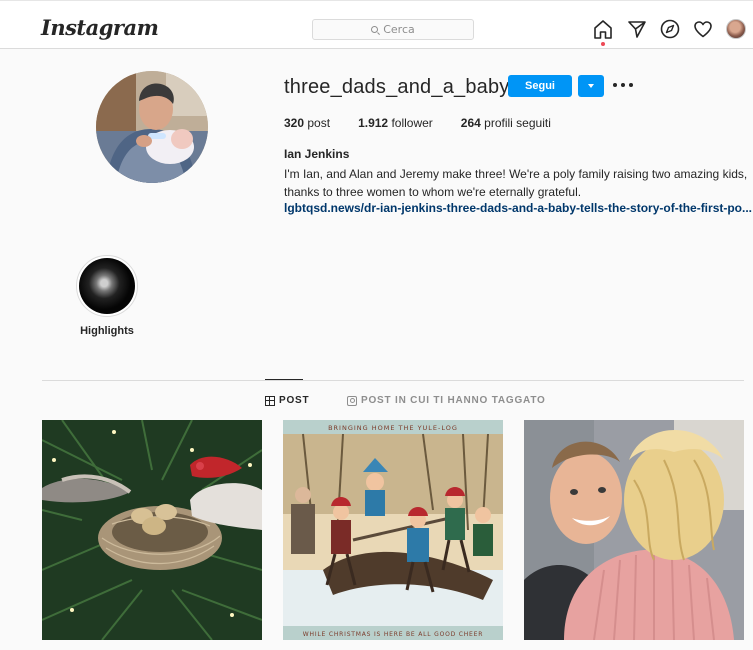  I want to click on top-navigation-bar: Instagram Cerca, so click(376, 24).